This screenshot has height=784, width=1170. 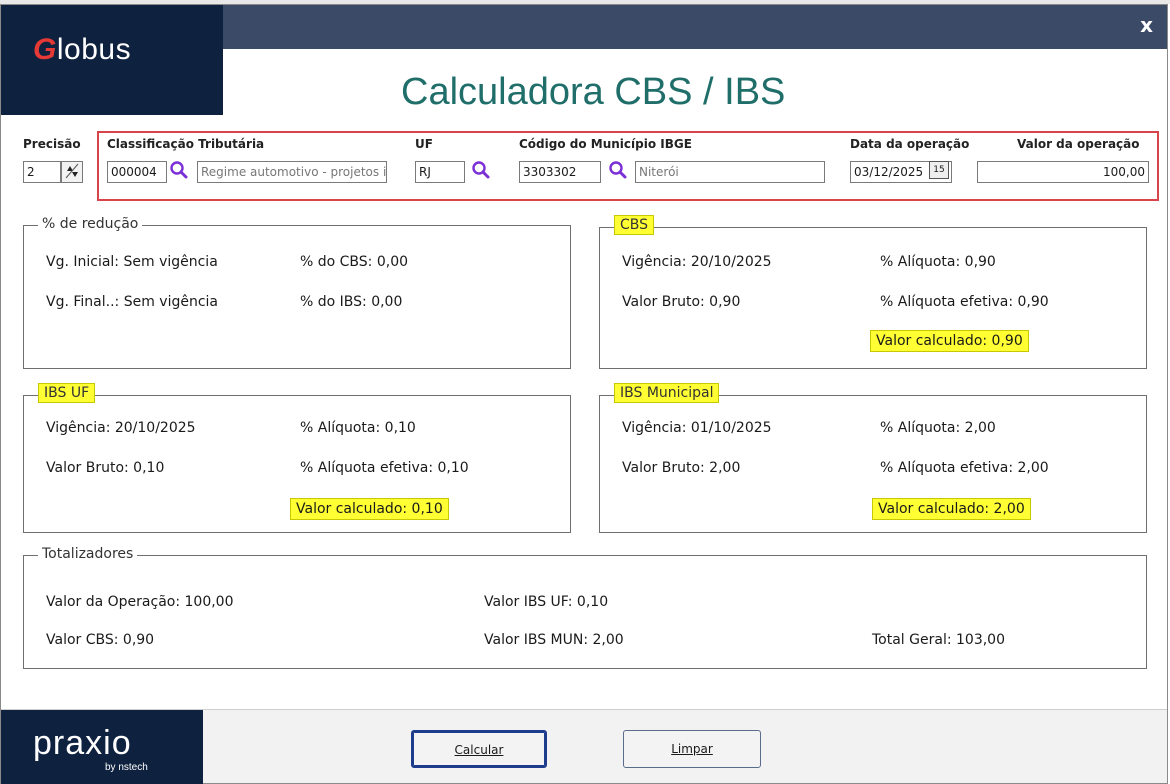 I want to click on uf-input: RJ, so click(x=440, y=172).